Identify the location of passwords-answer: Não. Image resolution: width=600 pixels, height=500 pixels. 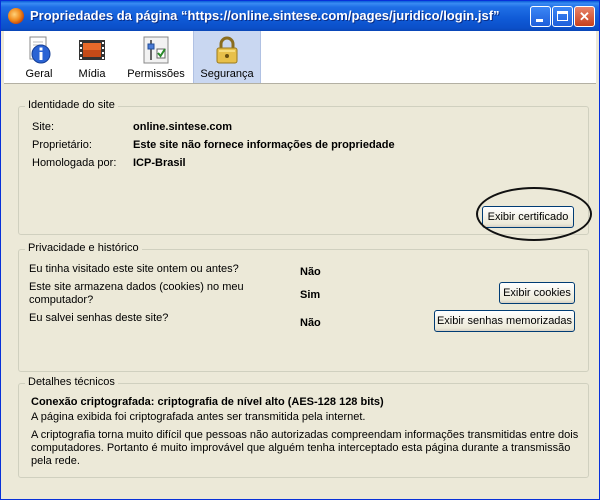
(310, 323).